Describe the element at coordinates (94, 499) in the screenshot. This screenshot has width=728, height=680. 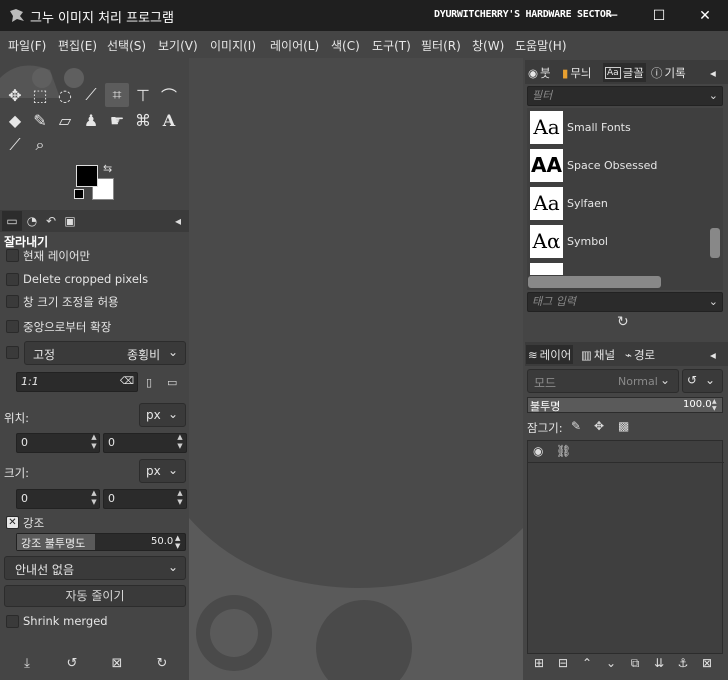
I see `size-w-spinner-icon: ▲ ▼` at that location.